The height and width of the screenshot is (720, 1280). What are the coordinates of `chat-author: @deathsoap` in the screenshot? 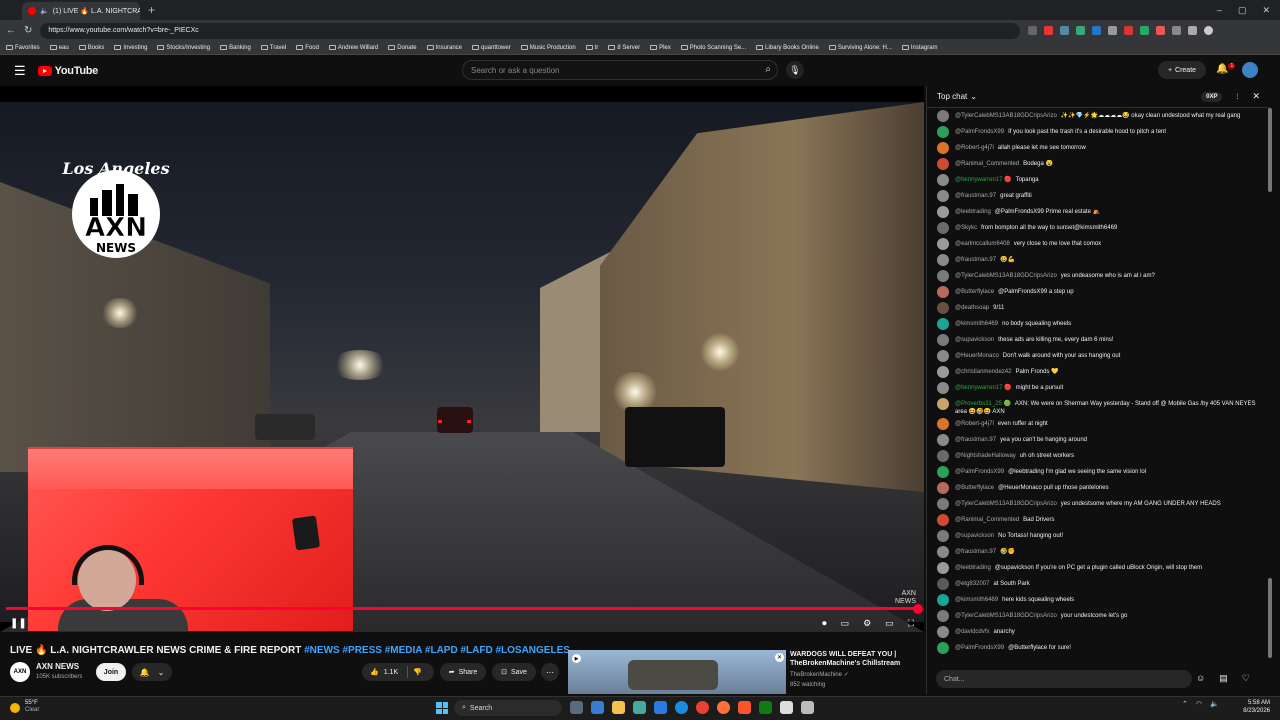 It's located at (972, 308).